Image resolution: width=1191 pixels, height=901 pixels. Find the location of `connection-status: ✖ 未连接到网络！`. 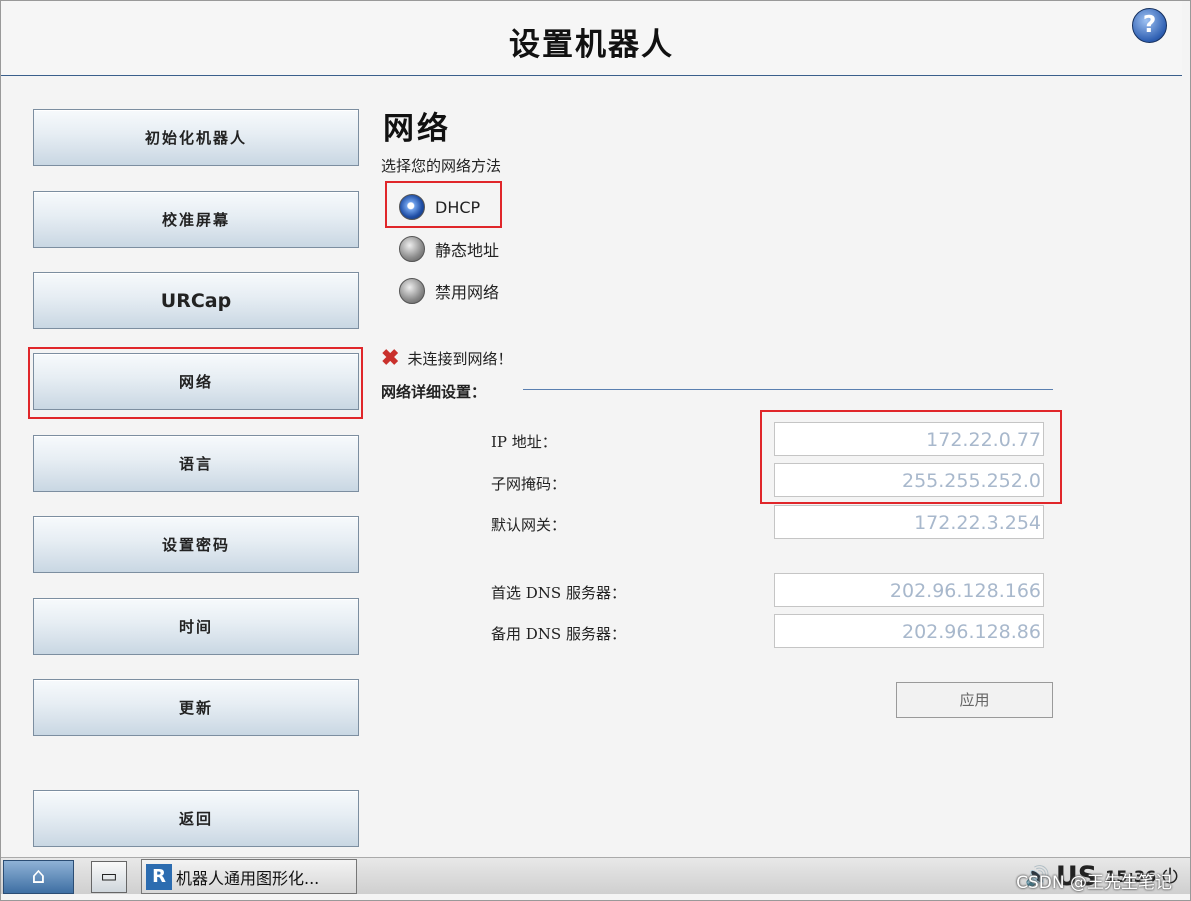

connection-status: ✖ 未连接到网络！ is located at coordinates (446, 358).